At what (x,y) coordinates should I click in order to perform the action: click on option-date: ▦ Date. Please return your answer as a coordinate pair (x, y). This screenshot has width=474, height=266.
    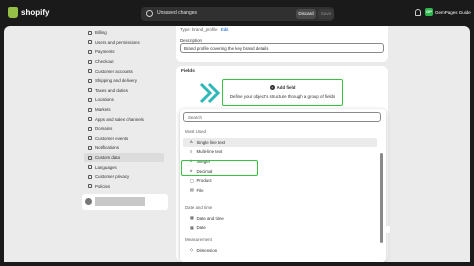
    Looking at the image, I should click on (280, 228).